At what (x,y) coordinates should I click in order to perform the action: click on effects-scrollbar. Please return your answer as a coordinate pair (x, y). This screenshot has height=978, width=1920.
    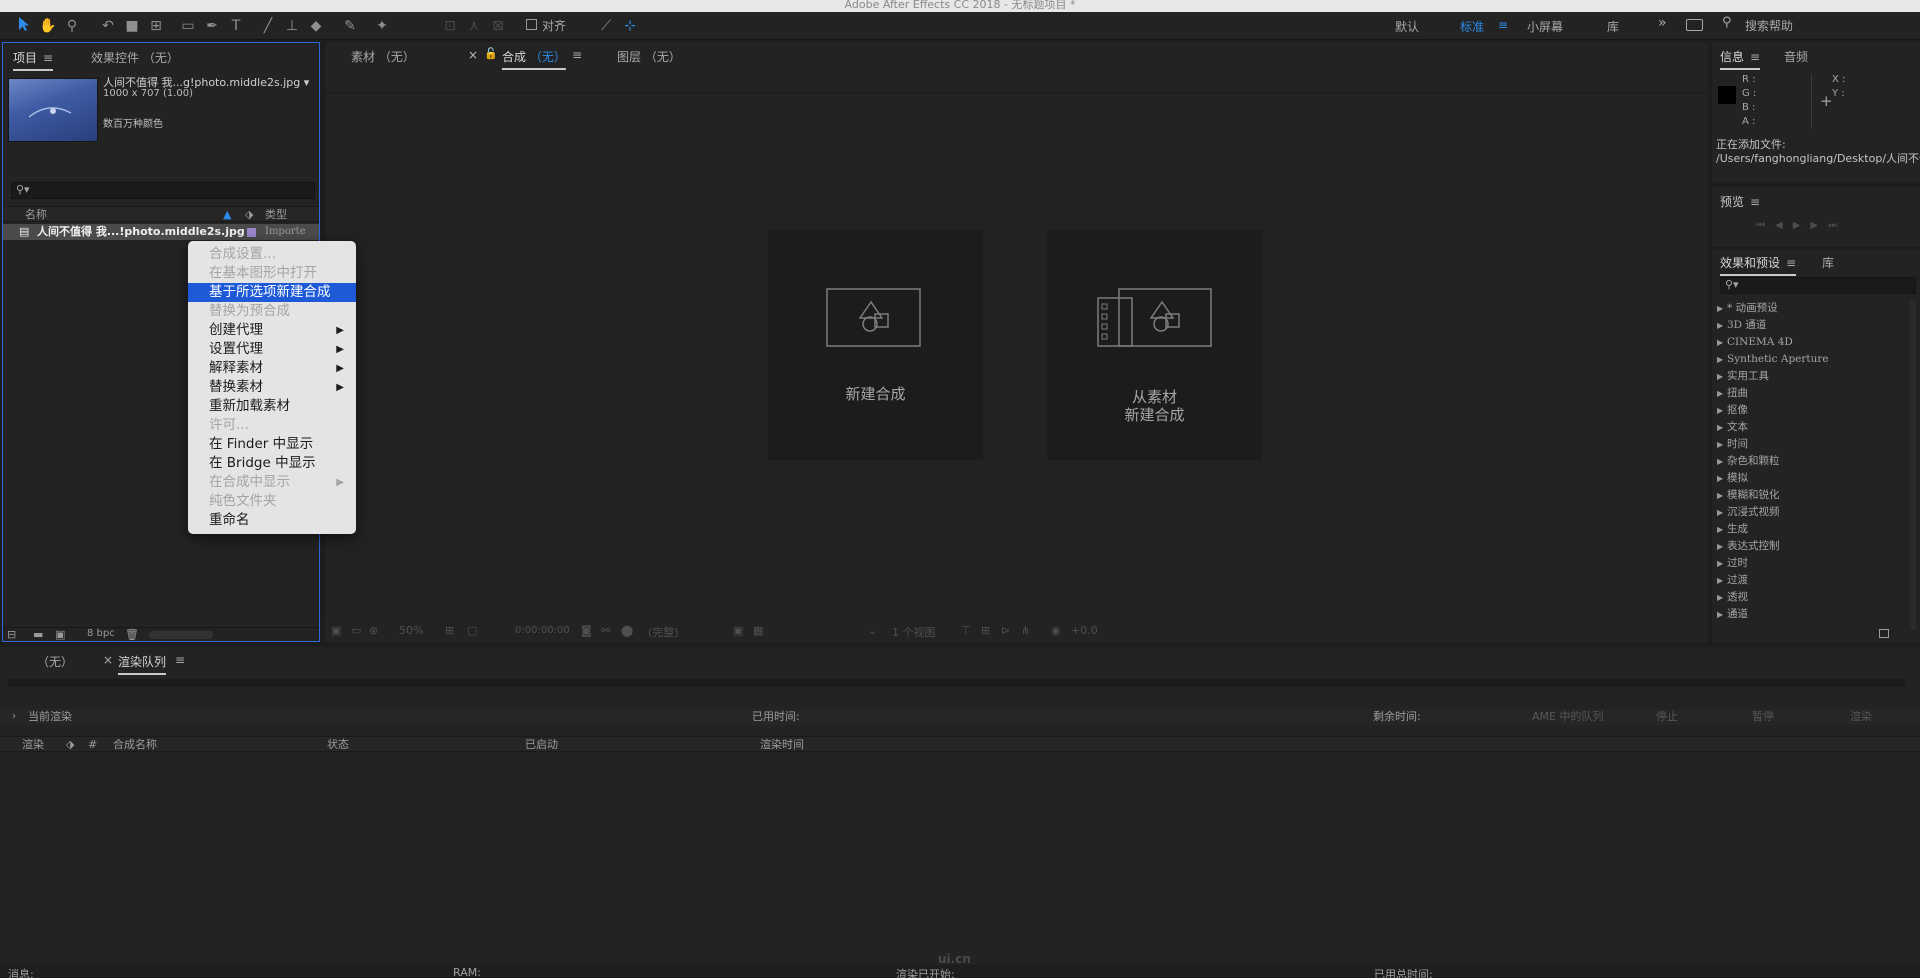
    Looking at the image, I should click on (1913, 465).